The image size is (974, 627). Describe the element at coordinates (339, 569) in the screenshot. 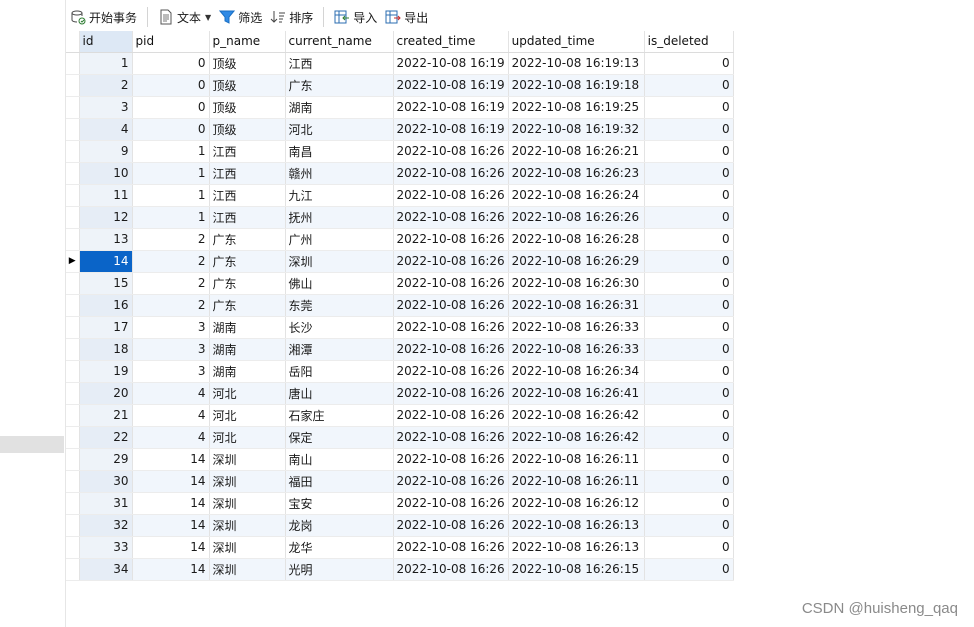

I see `cell-current-name: 光明` at that location.